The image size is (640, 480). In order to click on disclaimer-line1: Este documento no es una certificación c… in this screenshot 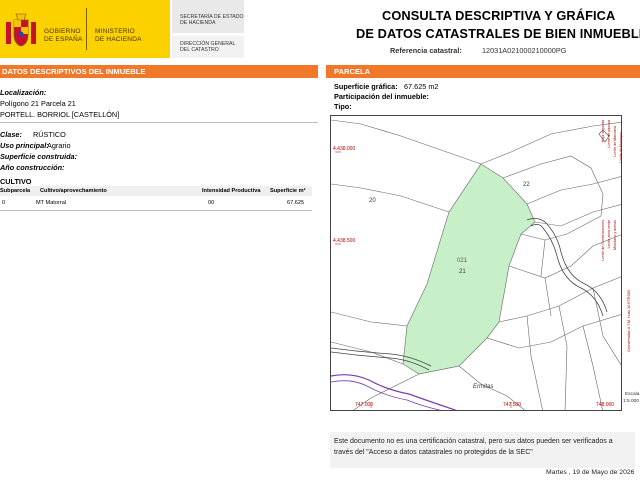, I will do `click(473, 441)`.